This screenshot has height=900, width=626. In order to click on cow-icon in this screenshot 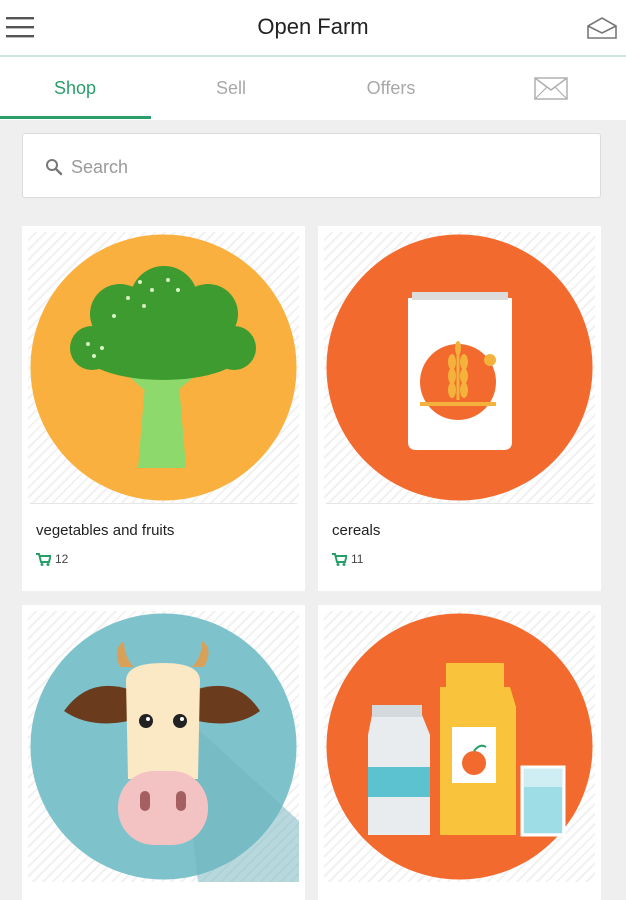, I will do `click(164, 747)`.